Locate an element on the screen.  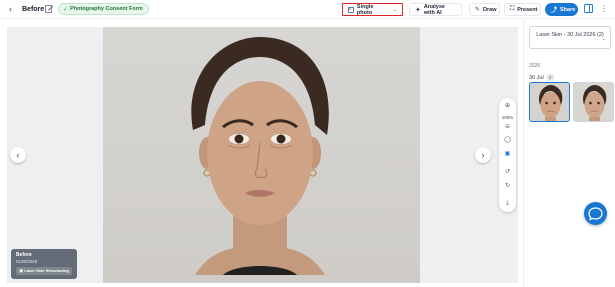
treatment-tag-label: Laser Skin Resurfacing is located at coordinates (46, 270).